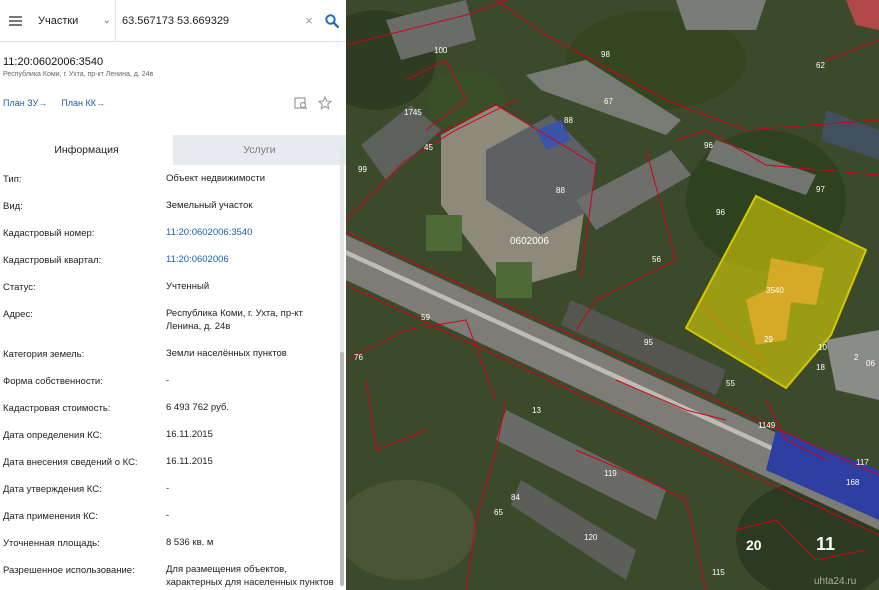  What do you see at coordinates (53, 62) in the screenshot?
I see `object-title: 11:20:0602006:3540` at bounding box center [53, 62].